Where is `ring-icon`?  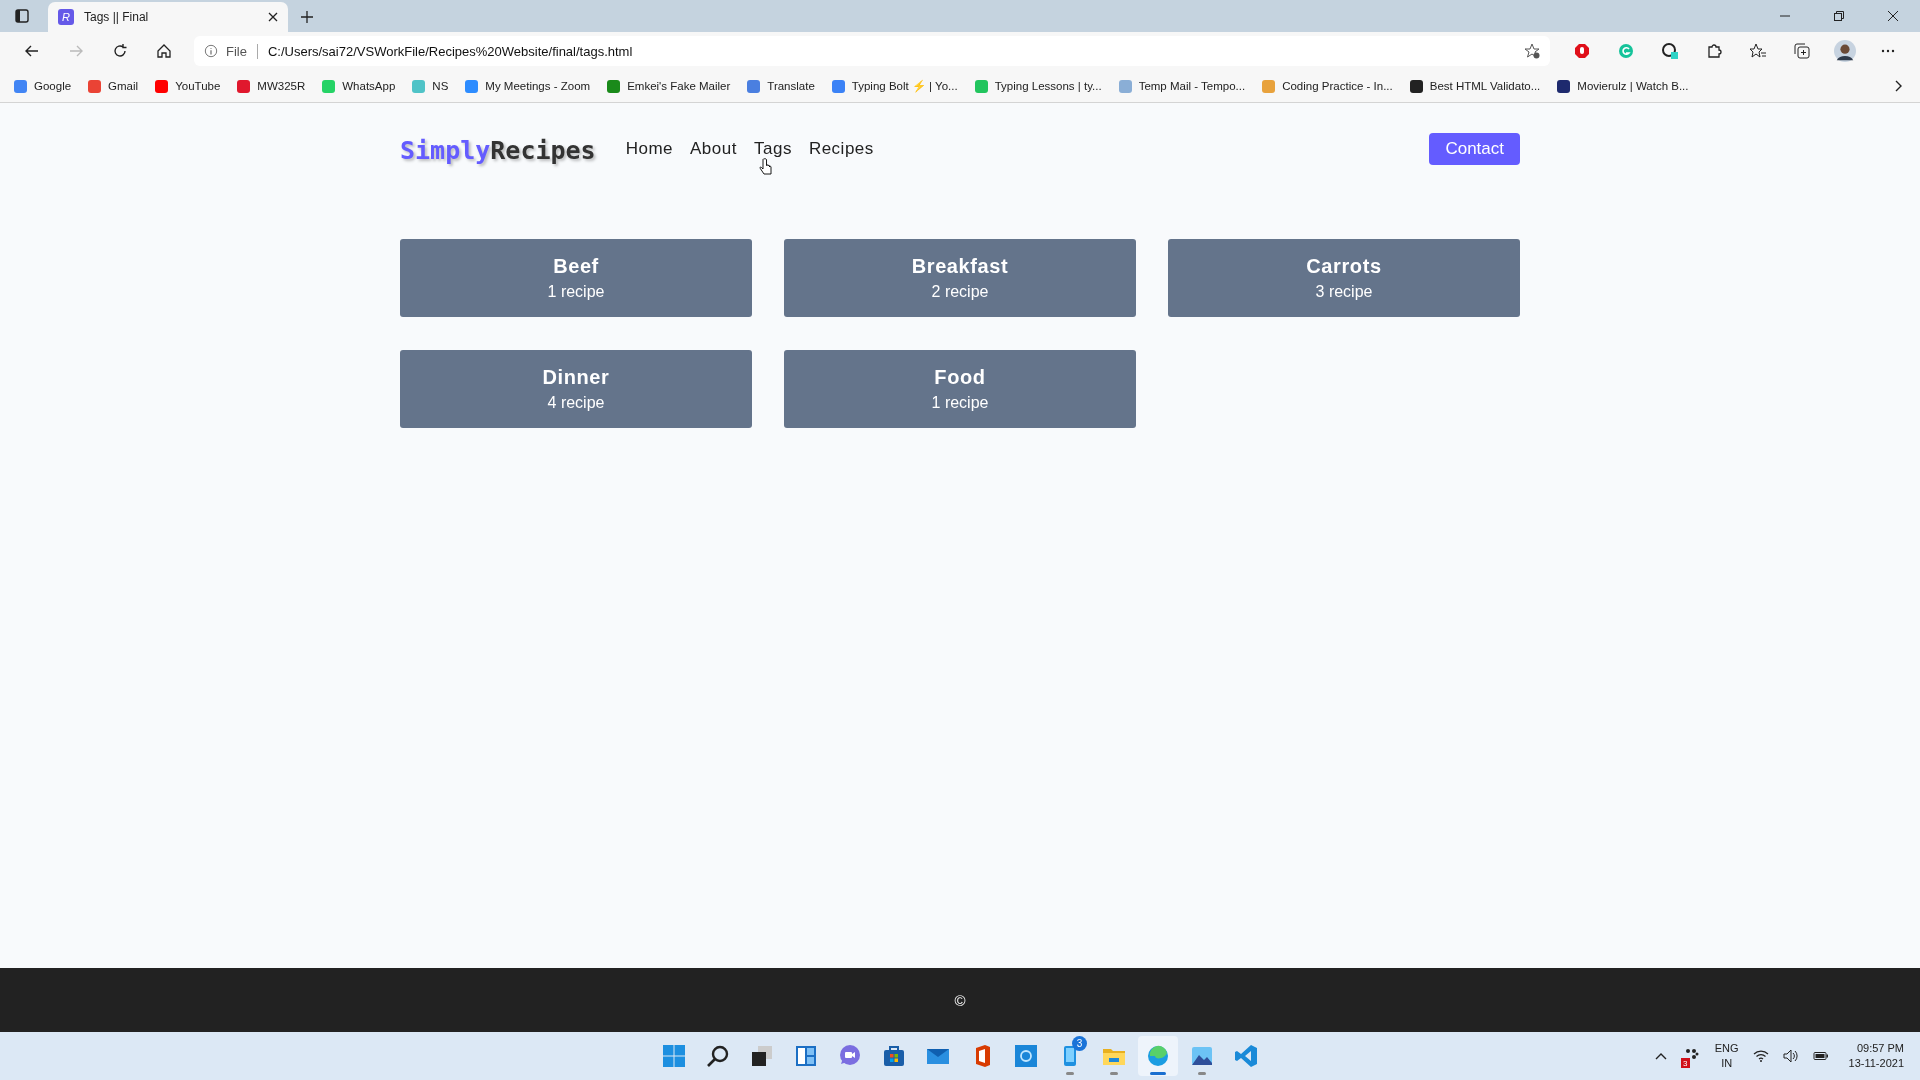 ring-icon is located at coordinates (1026, 1056).